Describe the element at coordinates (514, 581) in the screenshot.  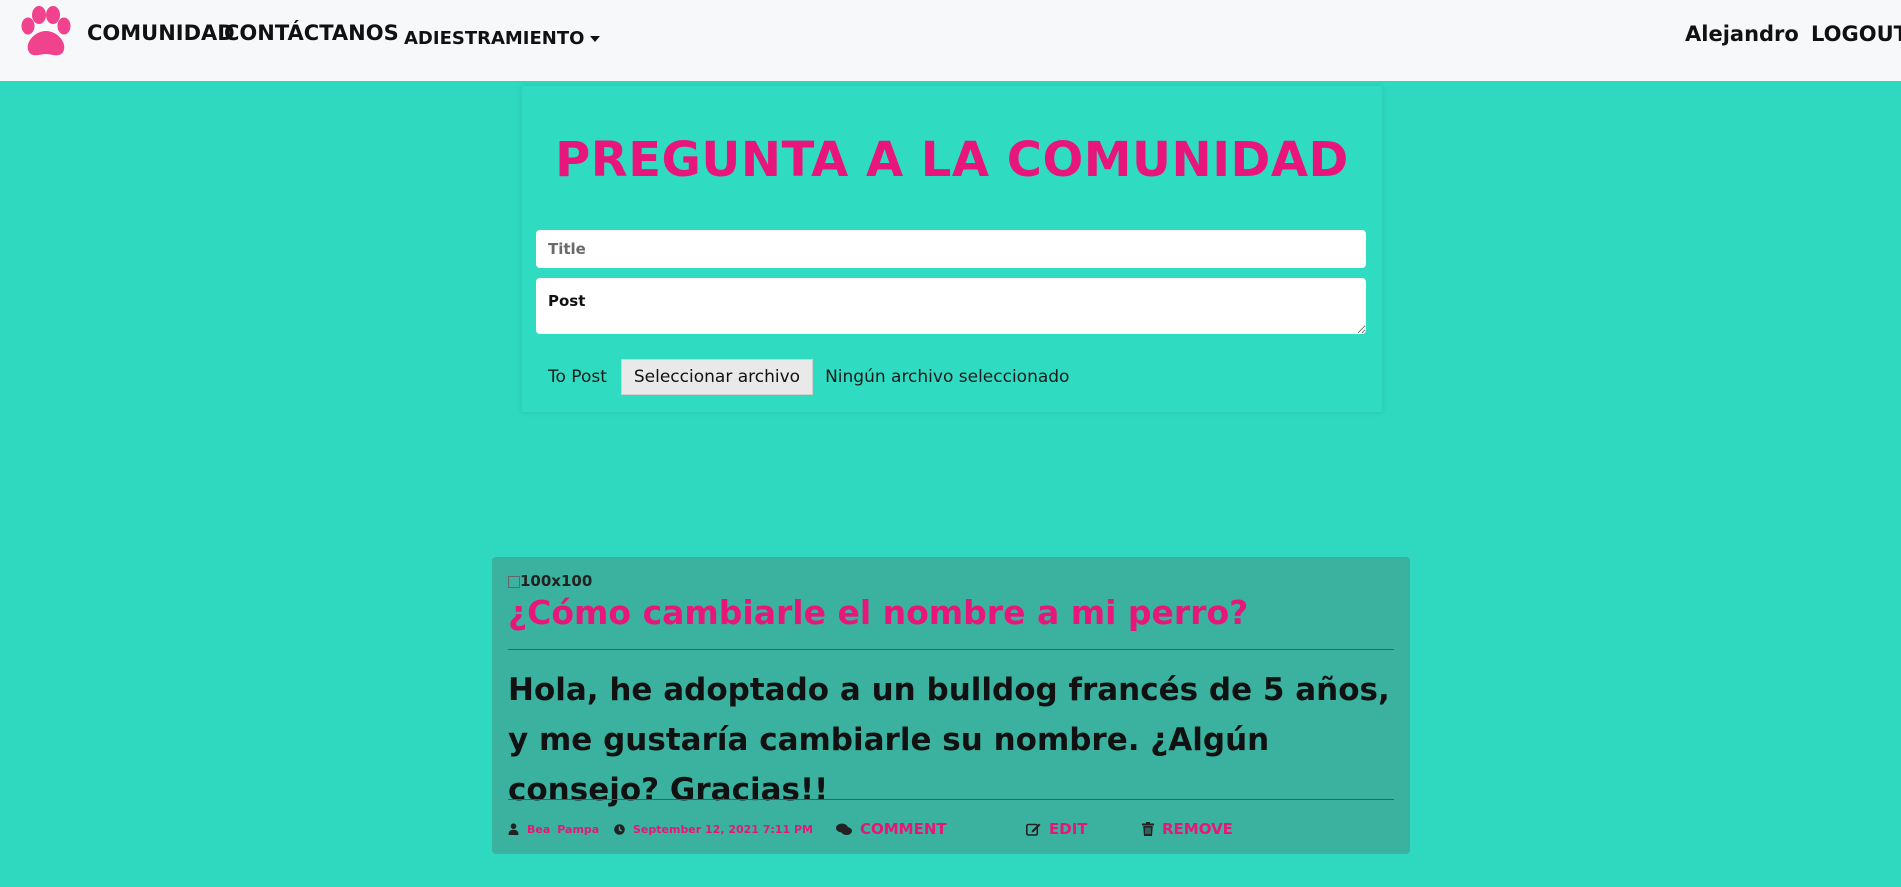
I see `broken-image-icon` at that location.